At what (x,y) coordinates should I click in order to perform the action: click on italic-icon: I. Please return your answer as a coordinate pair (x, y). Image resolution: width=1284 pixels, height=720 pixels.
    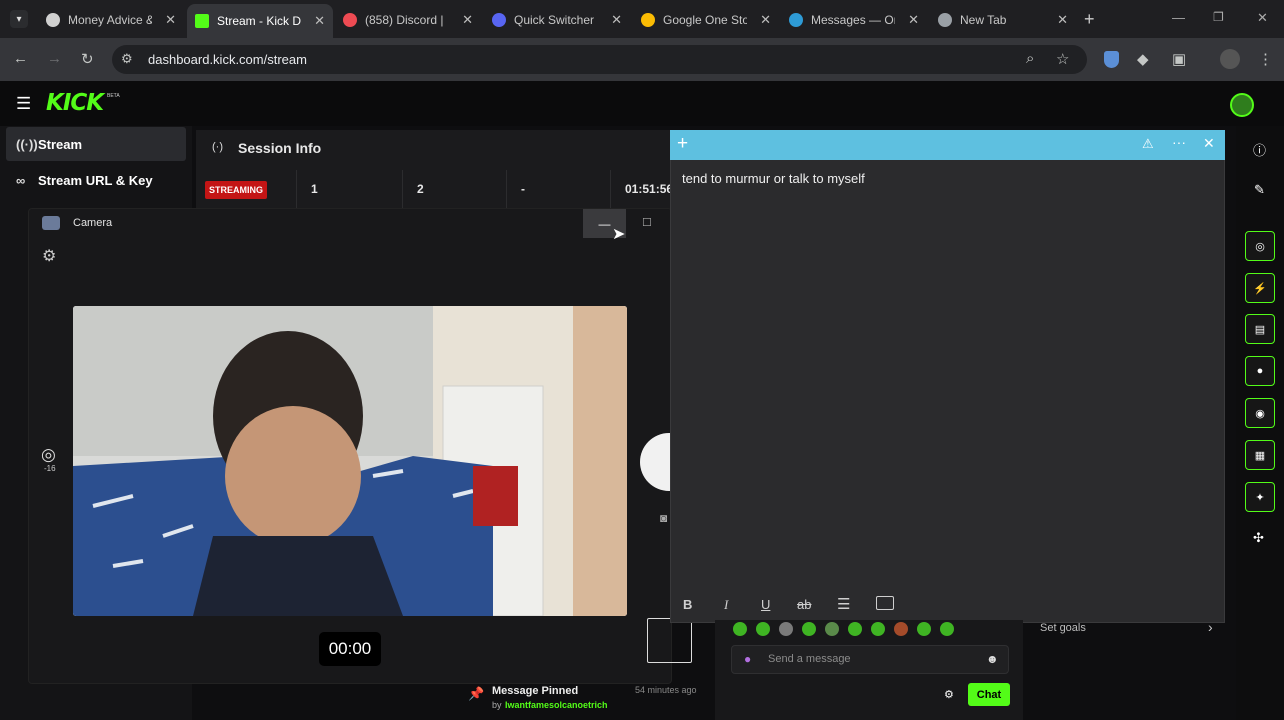
    Looking at the image, I should click on (726, 605).